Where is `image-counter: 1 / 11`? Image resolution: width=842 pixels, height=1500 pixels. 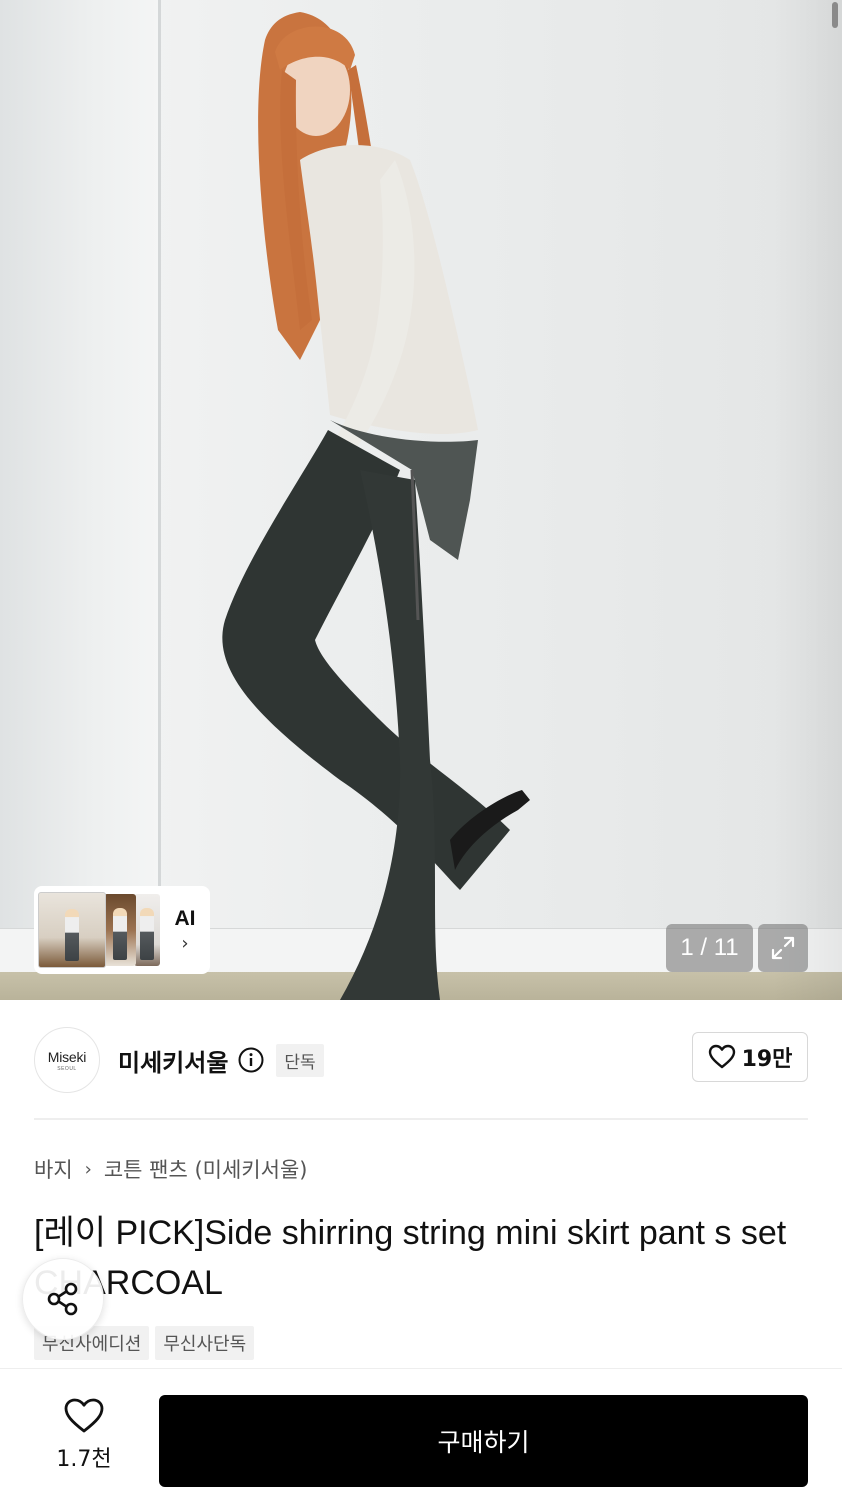
image-counter: 1 / 11 is located at coordinates (709, 948).